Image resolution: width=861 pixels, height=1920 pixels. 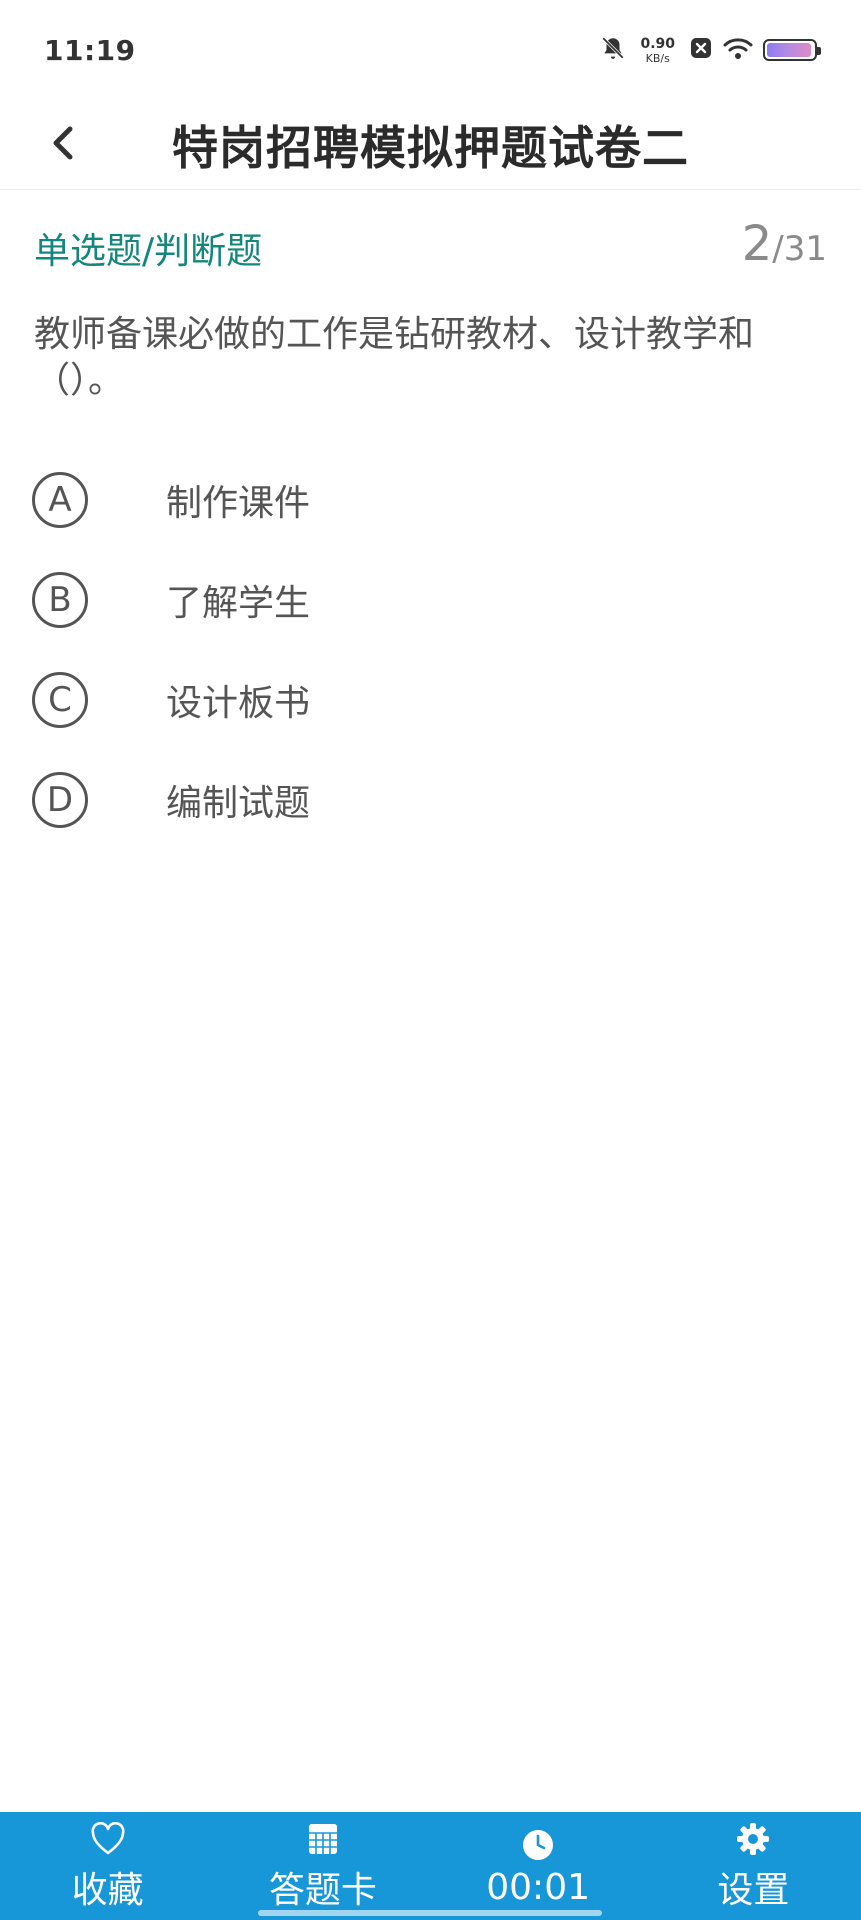 I want to click on settings-button: 设置, so click(x=753, y=1866).